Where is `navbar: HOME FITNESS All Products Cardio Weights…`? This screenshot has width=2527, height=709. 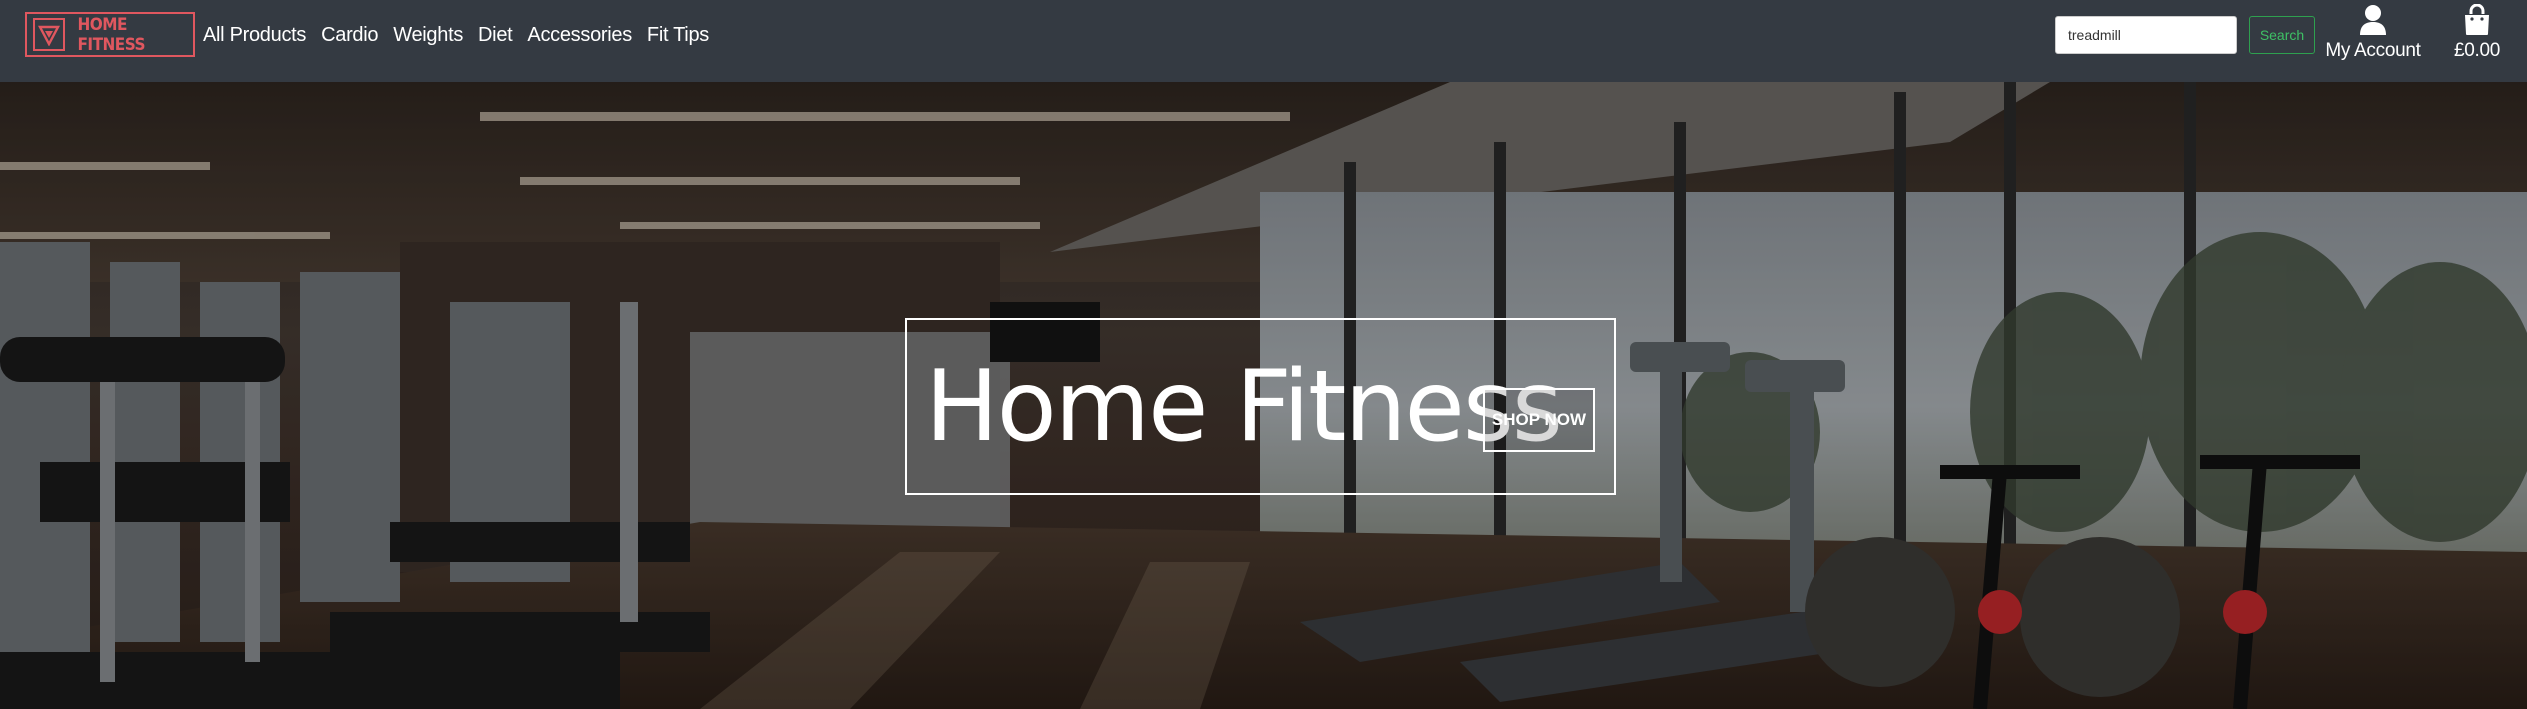
navbar: HOME FITNESS All Products Cardio Weights… is located at coordinates (1263, 41).